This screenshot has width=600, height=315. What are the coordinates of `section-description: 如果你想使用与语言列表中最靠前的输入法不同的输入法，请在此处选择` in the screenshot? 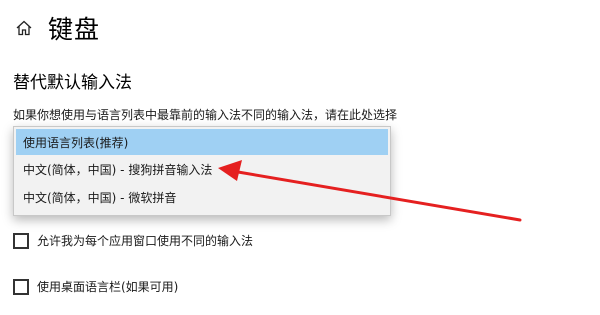 It's located at (205, 115).